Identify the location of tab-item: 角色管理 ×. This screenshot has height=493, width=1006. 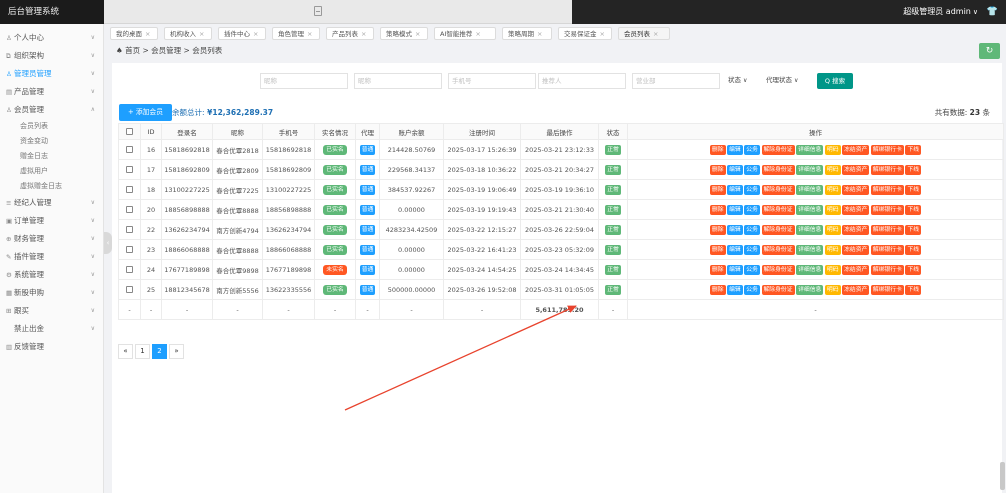
(296, 33).